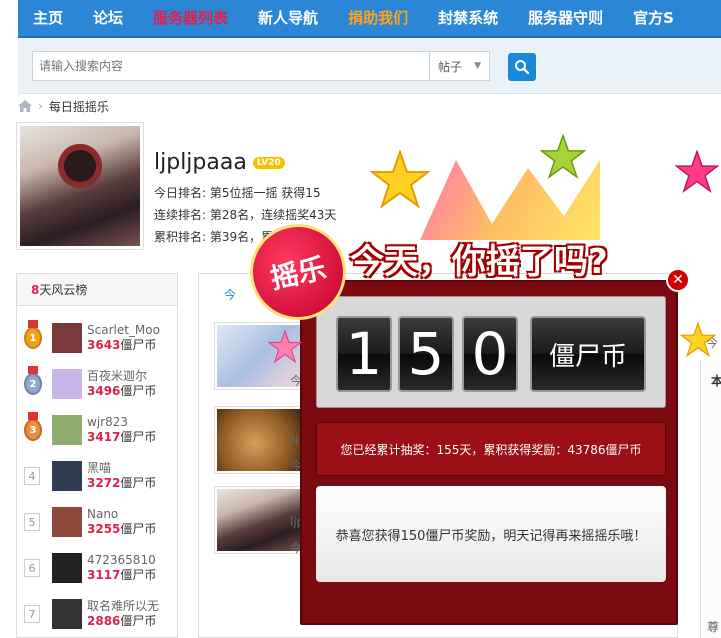 This screenshot has width=721, height=638. Describe the element at coordinates (490, 354) in the screenshot. I see `counter-digit: 0` at that location.